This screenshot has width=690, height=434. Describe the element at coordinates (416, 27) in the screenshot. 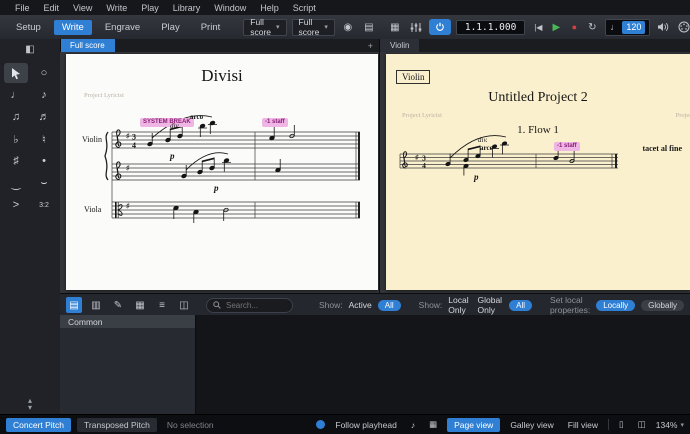

I see `mixer-icon` at that location.